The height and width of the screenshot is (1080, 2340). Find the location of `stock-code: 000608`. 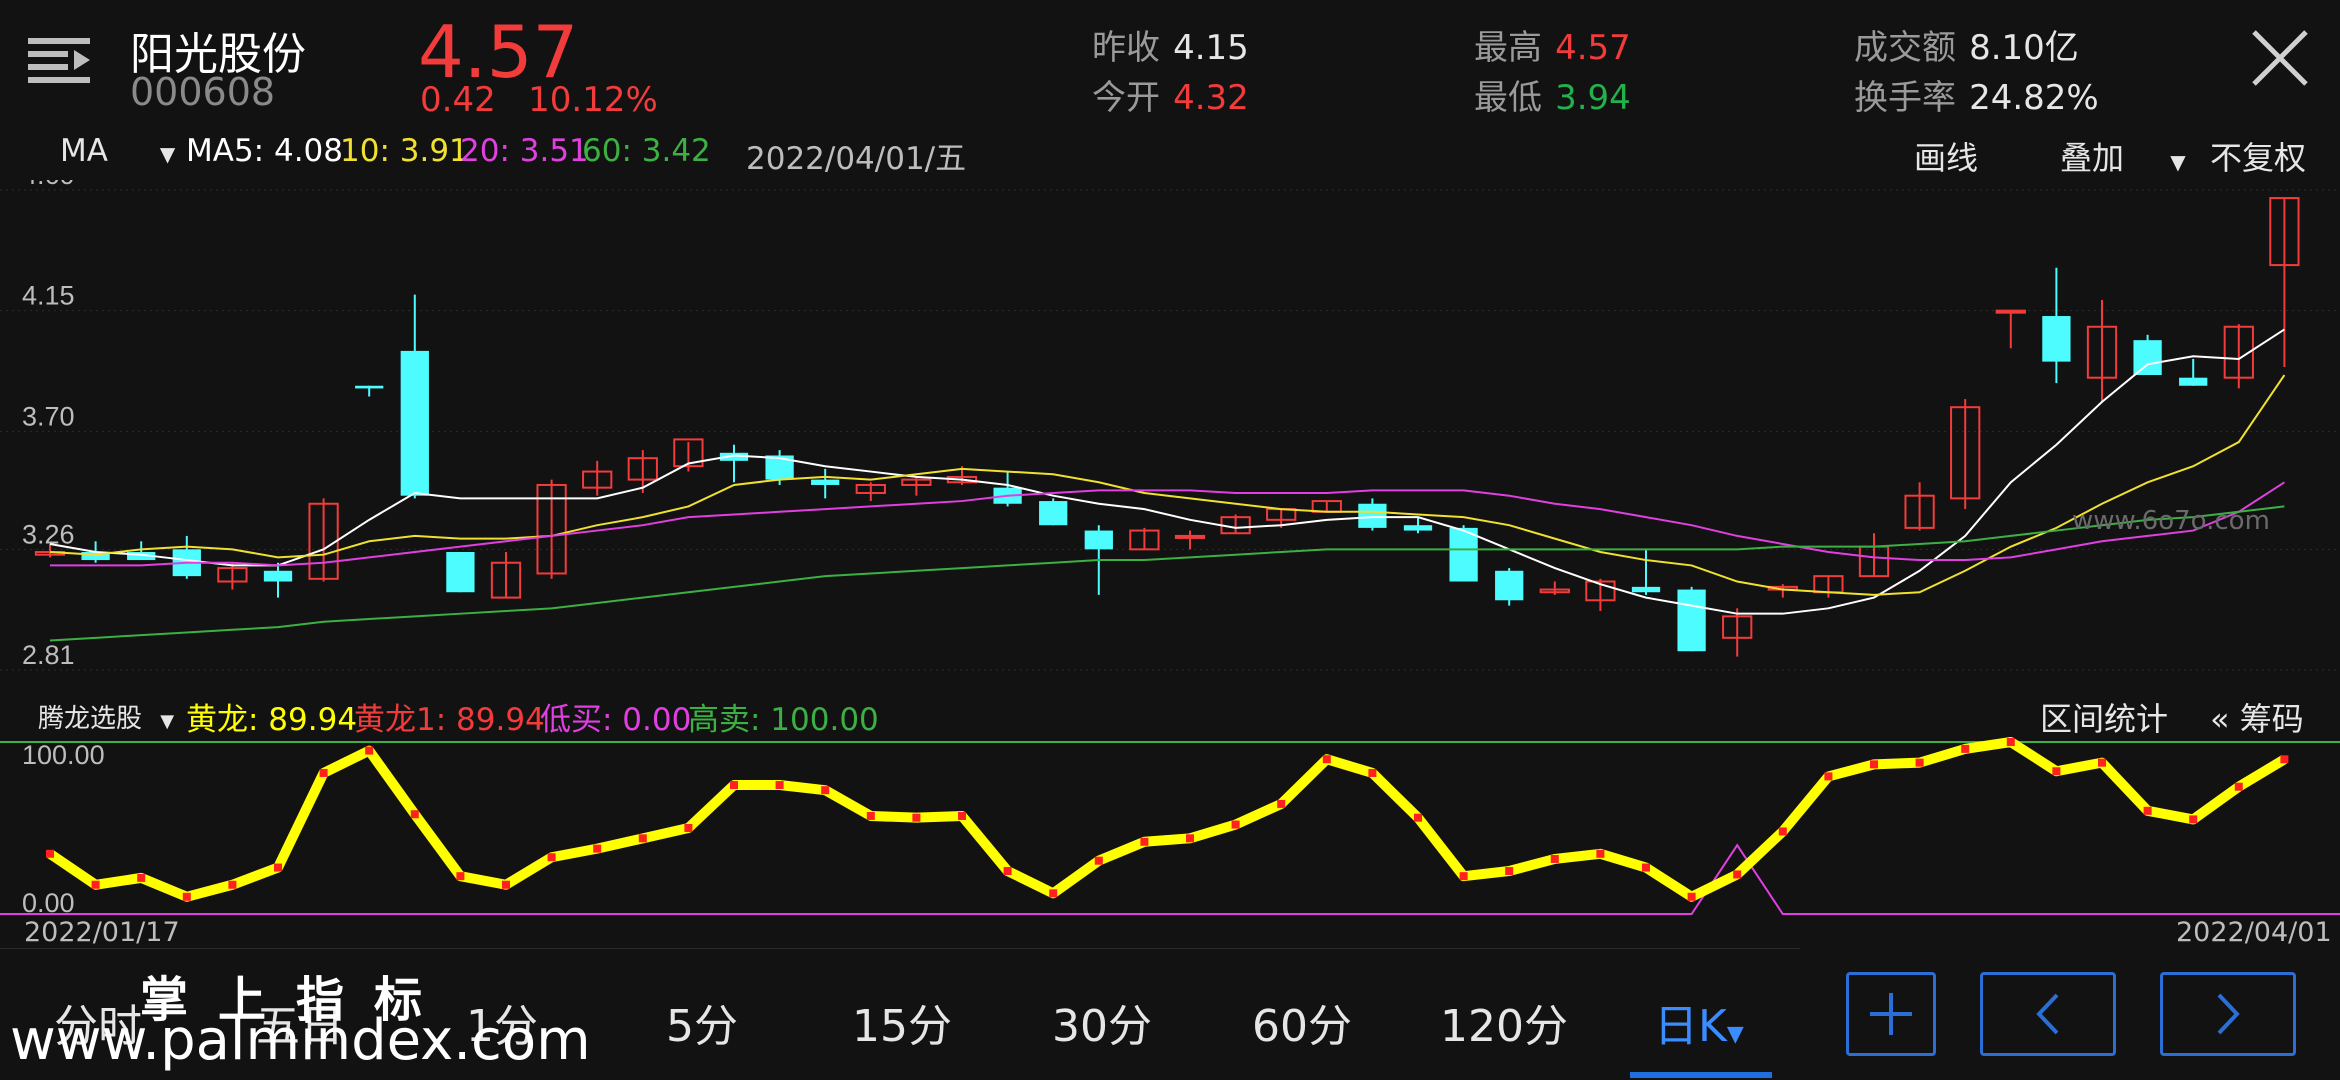

stock-code: 000608 is located at coordinates (203, 92).